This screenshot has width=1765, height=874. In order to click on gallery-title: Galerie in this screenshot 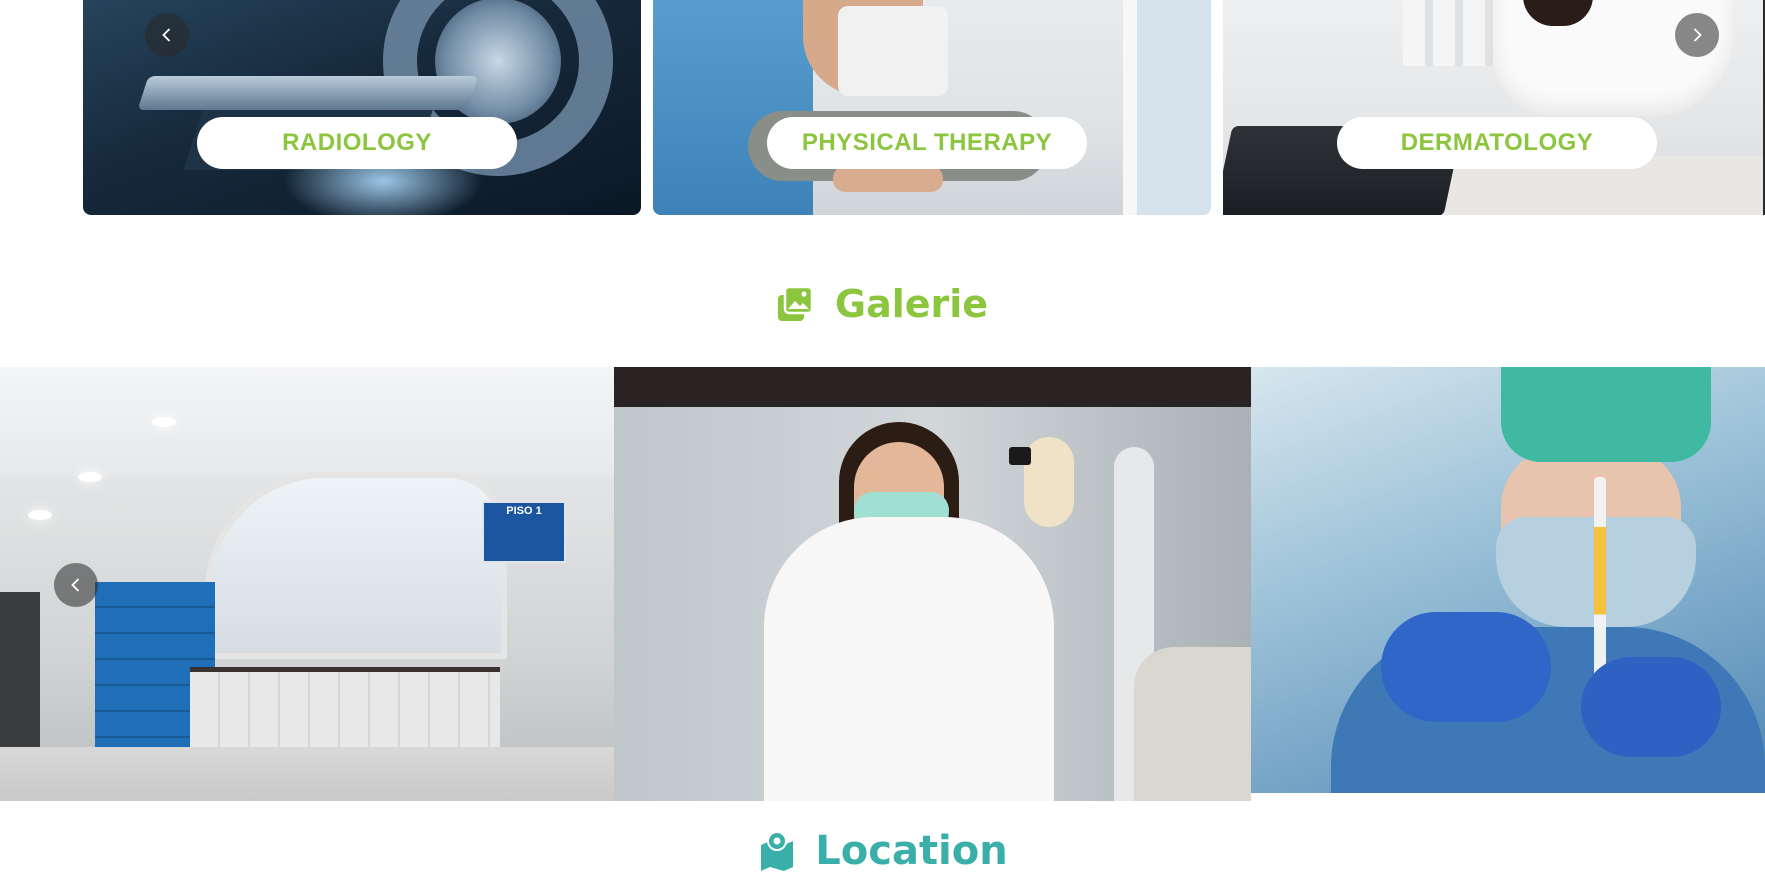, I will do `click(911, 304)`.